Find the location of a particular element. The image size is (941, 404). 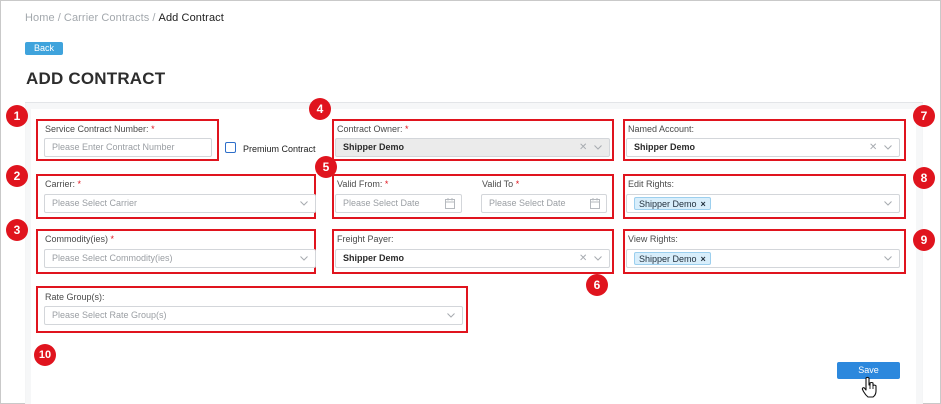

contract-owner-value: Shipper Demo is located at coordinates (374, 147).